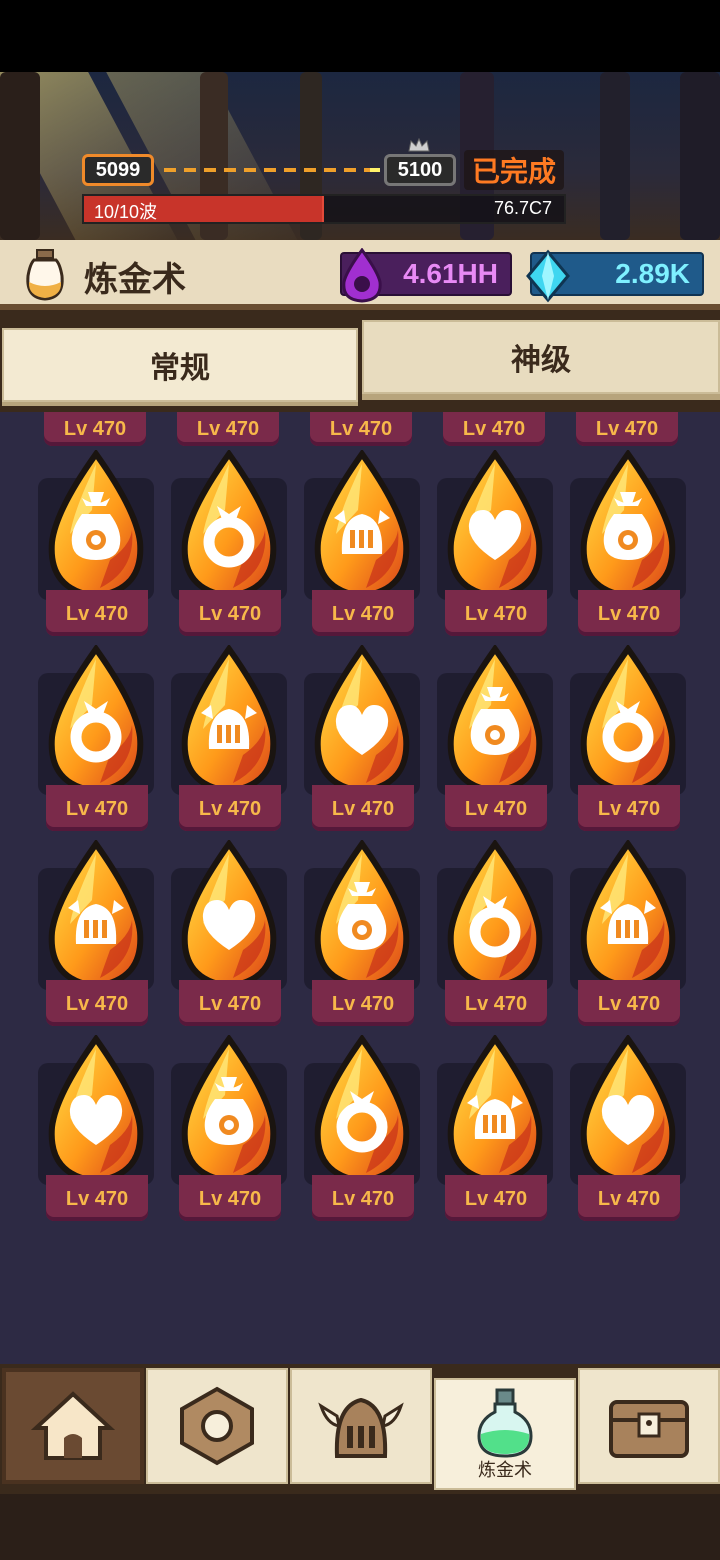 This screenshot has height=1560, width=720. Describe the element at coordinates (615, 276) in the screenshot. I see `blue-currency: 2.89K` at that location.